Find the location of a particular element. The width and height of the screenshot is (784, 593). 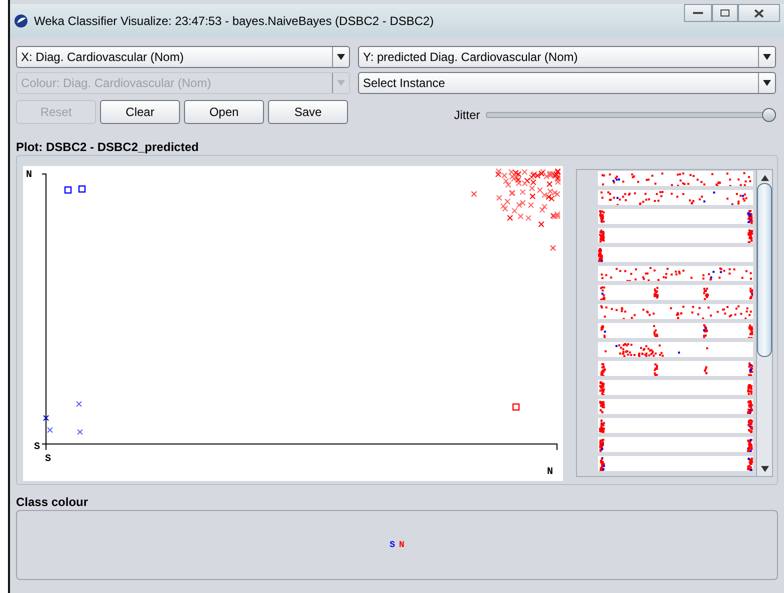

class-label: N is located at coordinates (401, 545).